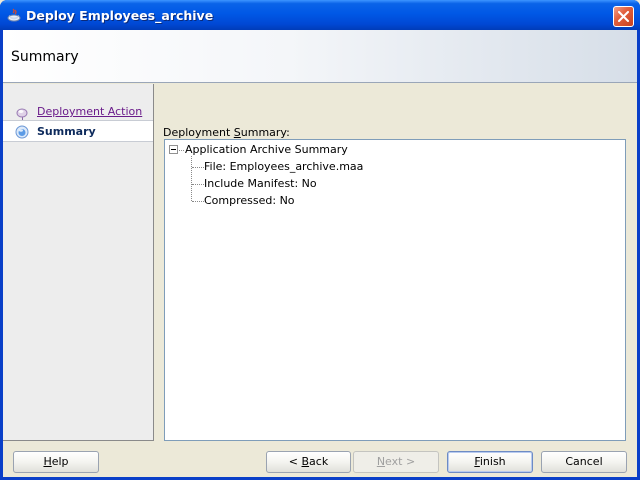 The image size is (640, 480). I want to click on page-header: Summary, so click(320, 56).